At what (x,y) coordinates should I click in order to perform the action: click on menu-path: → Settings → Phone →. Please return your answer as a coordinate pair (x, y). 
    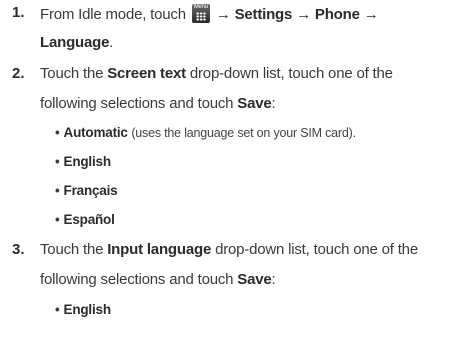
    Looking at the image, I should click on (297, 14).